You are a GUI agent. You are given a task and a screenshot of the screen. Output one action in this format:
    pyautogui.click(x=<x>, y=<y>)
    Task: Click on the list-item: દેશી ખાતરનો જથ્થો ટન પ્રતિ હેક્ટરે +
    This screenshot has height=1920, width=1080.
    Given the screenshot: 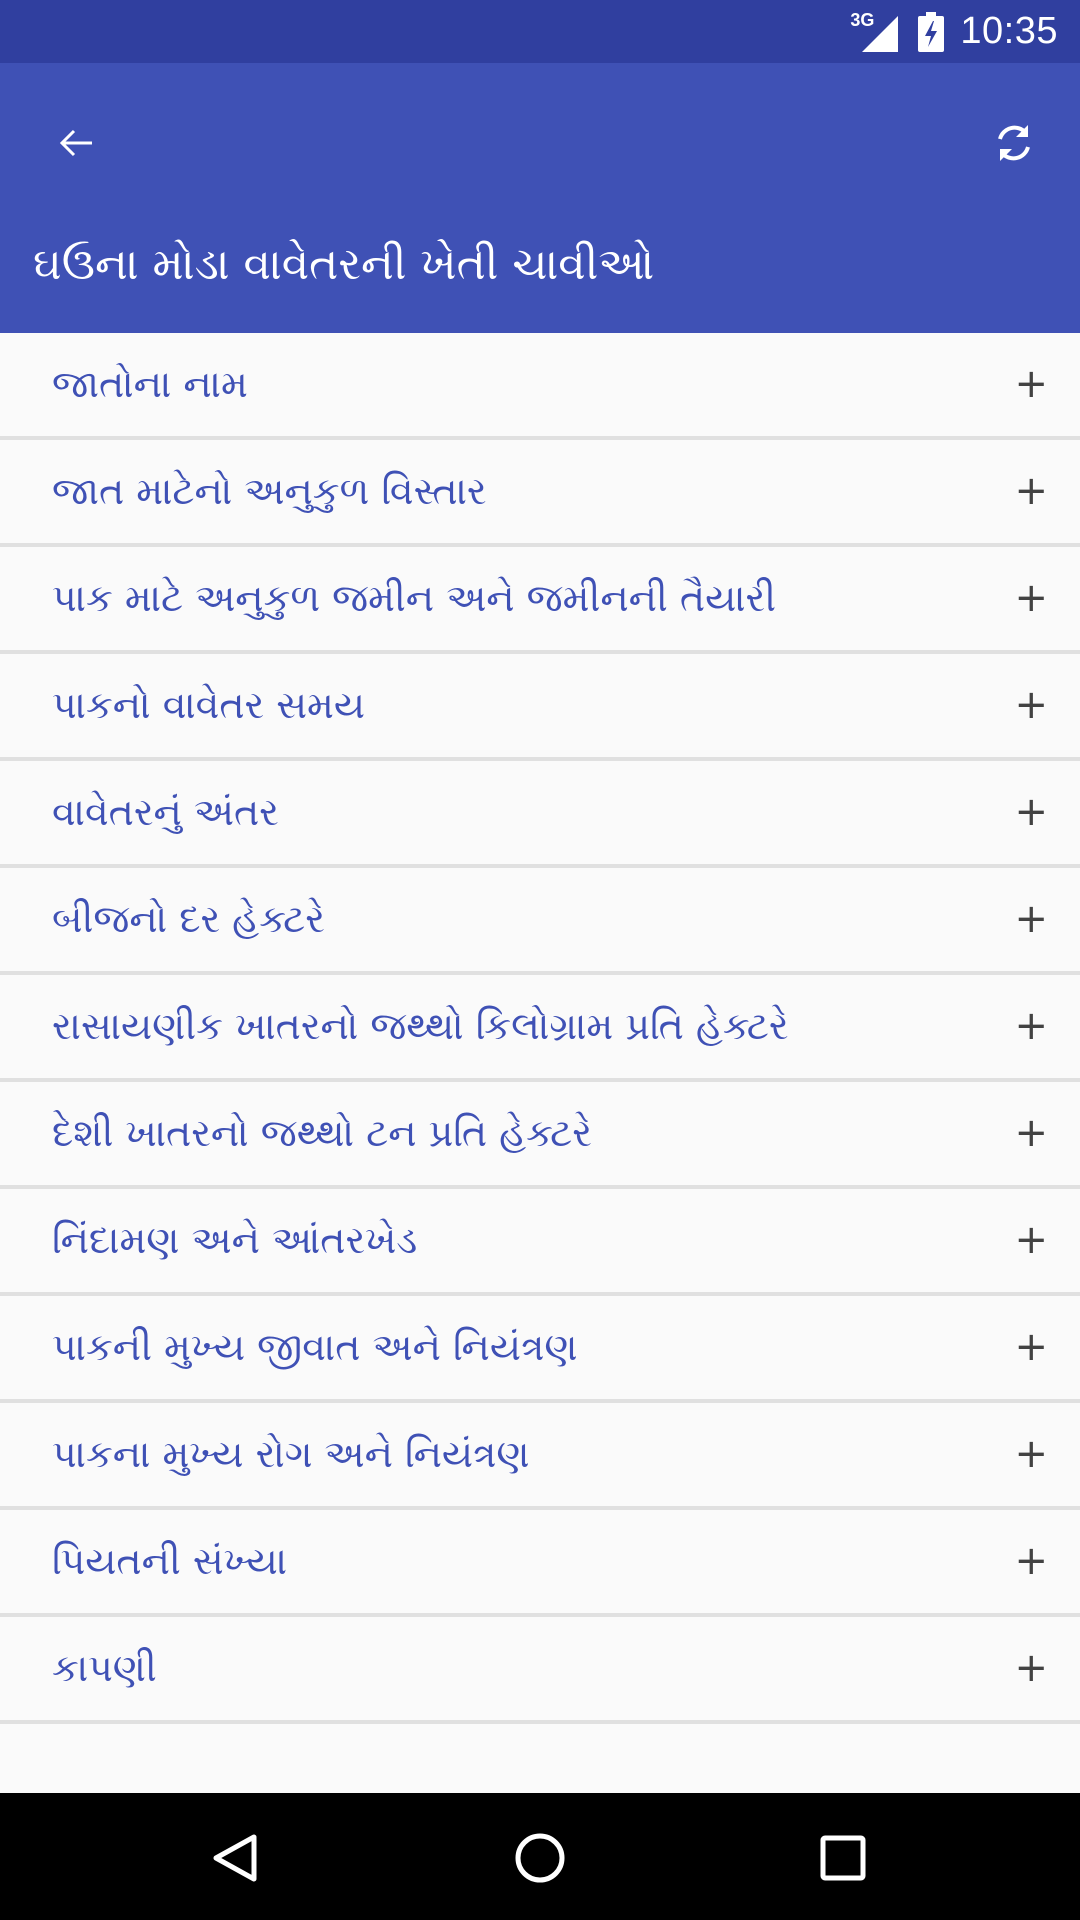 What is the action you would take?
    pyautogui.click(x=540, y=1135)
    